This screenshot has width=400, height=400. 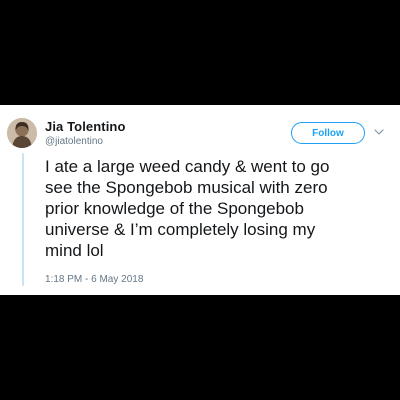 I want to click on avatar-icon, so click(x=22, y=133).